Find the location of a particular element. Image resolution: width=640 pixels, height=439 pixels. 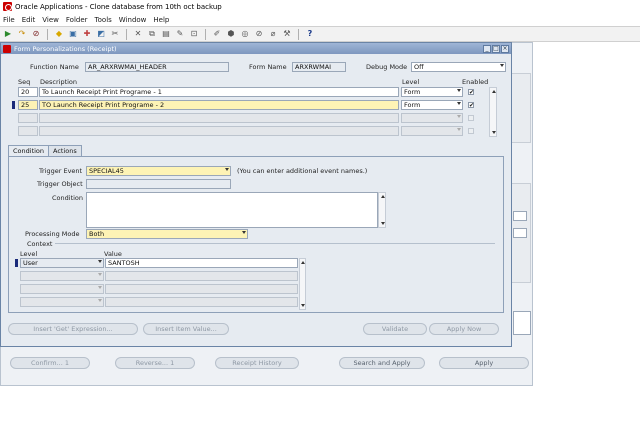

context-level-cell: User is located at coordinates (62, 263).